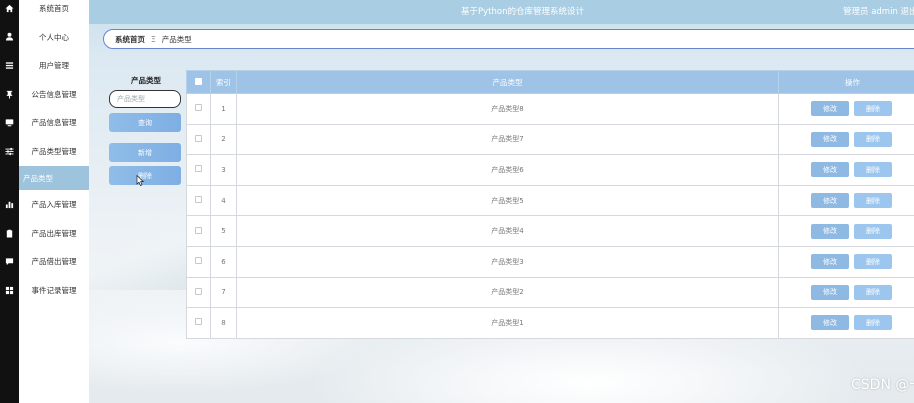  Describe the element at coordinates (145, 152) in the screenshot. I see `add-button: 新增` at that location.